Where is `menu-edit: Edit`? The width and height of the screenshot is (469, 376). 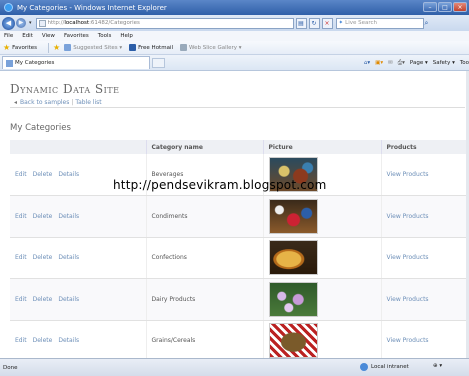
menu-edit: Edit is located at coordinates (27, 36).